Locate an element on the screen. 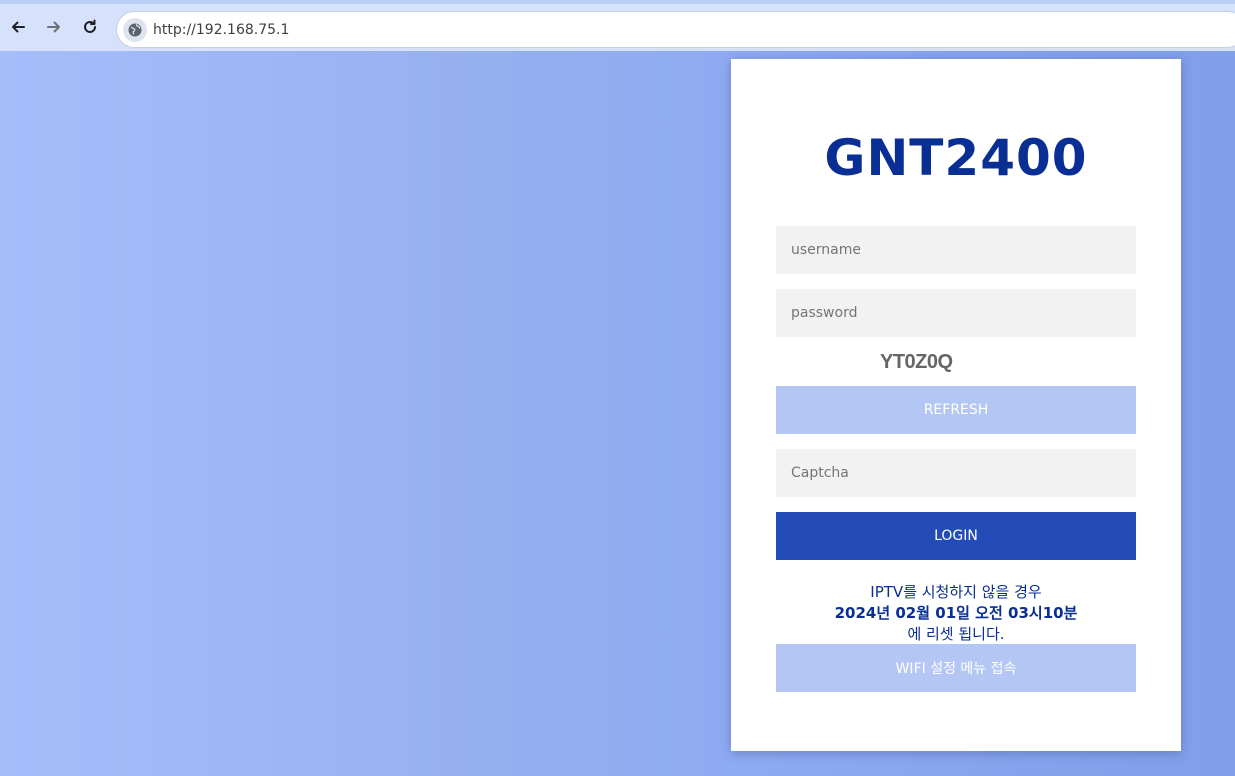  notice-line-2: 2024년 02월 01일 오전 03시10분 is located at coordinates (956, 613).